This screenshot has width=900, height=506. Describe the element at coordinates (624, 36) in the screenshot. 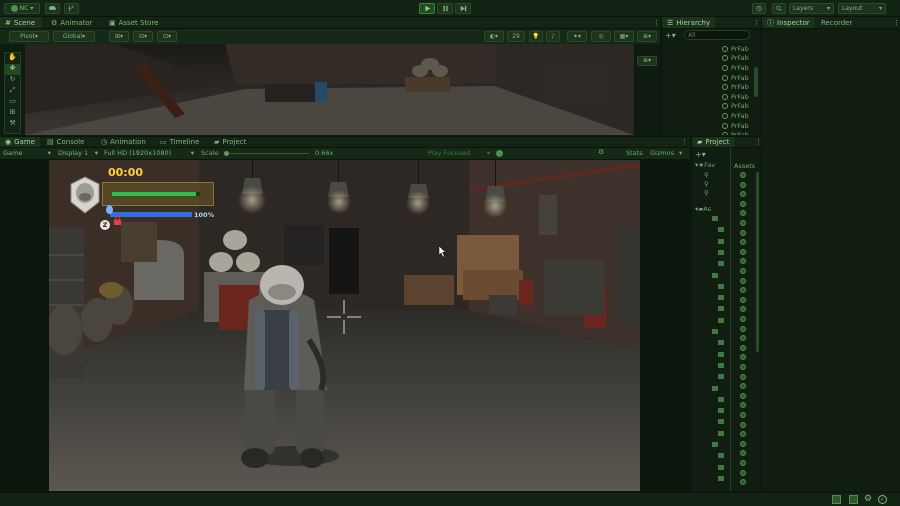

I see `camera-settings-button: ▦▾` at that location.